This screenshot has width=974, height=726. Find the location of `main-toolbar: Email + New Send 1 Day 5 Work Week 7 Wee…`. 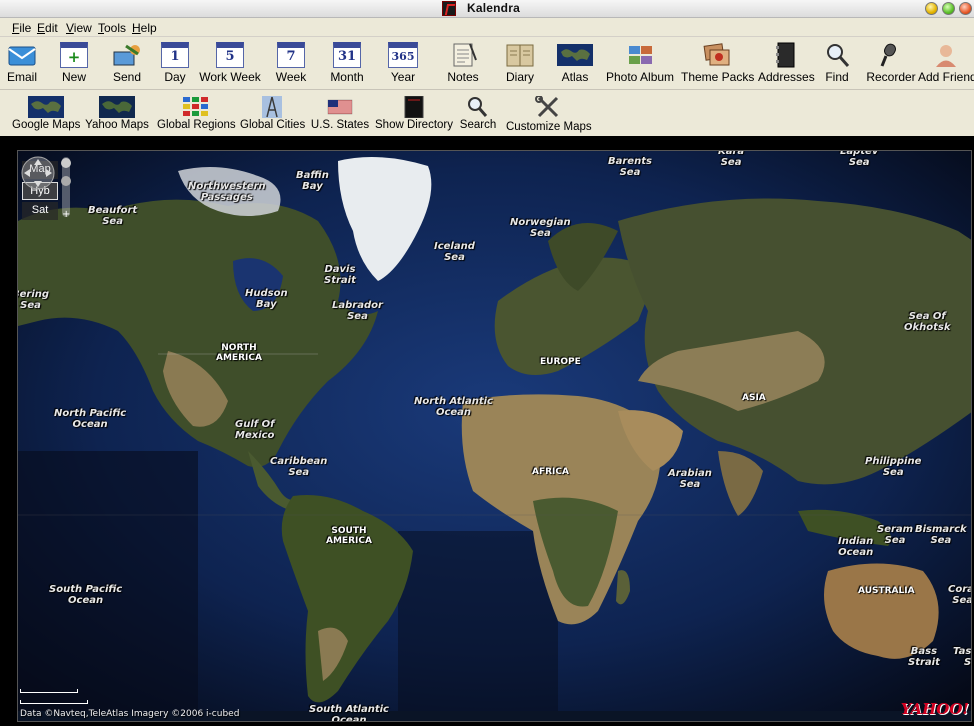

main-toolbar: Email + New Send 1 Day 5 Work Week 7 Wee… is located at coordinates (487, 64).